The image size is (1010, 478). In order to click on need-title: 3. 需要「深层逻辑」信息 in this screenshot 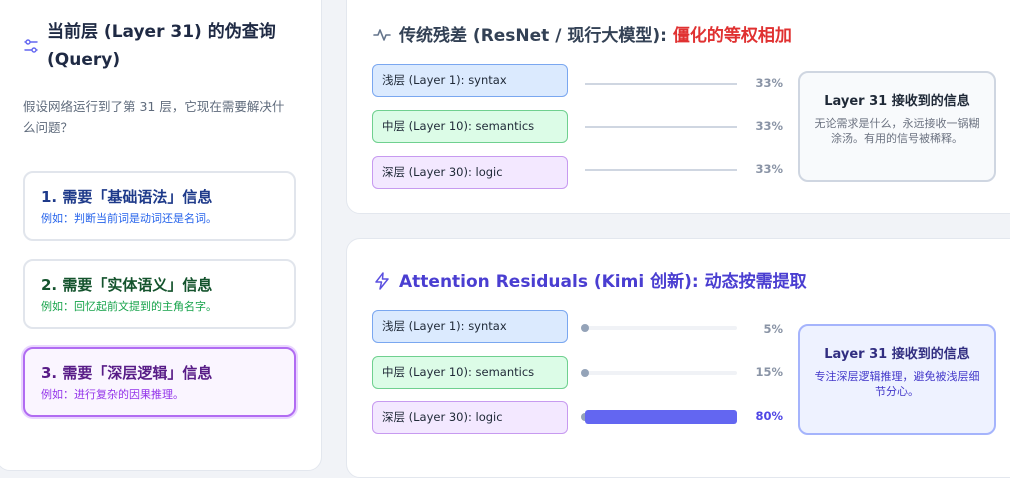, I will do `click(127, 373)`.